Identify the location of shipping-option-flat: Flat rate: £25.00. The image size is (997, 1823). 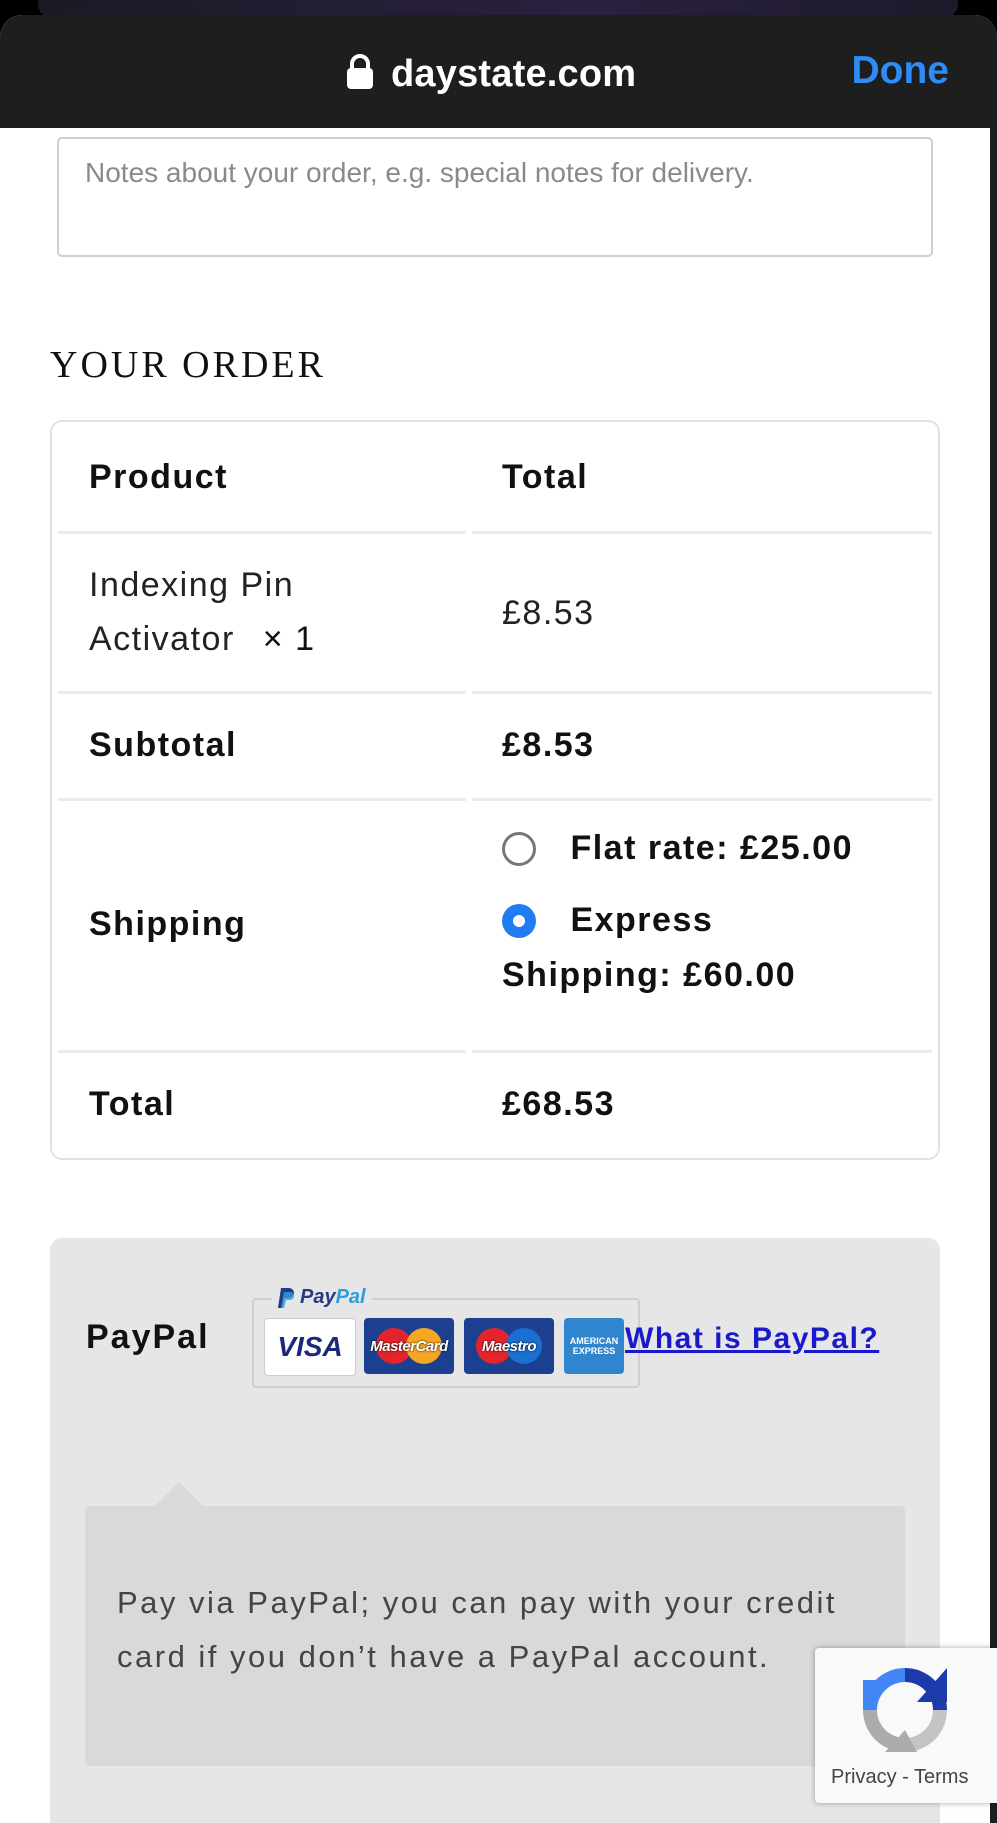
(677, 848).